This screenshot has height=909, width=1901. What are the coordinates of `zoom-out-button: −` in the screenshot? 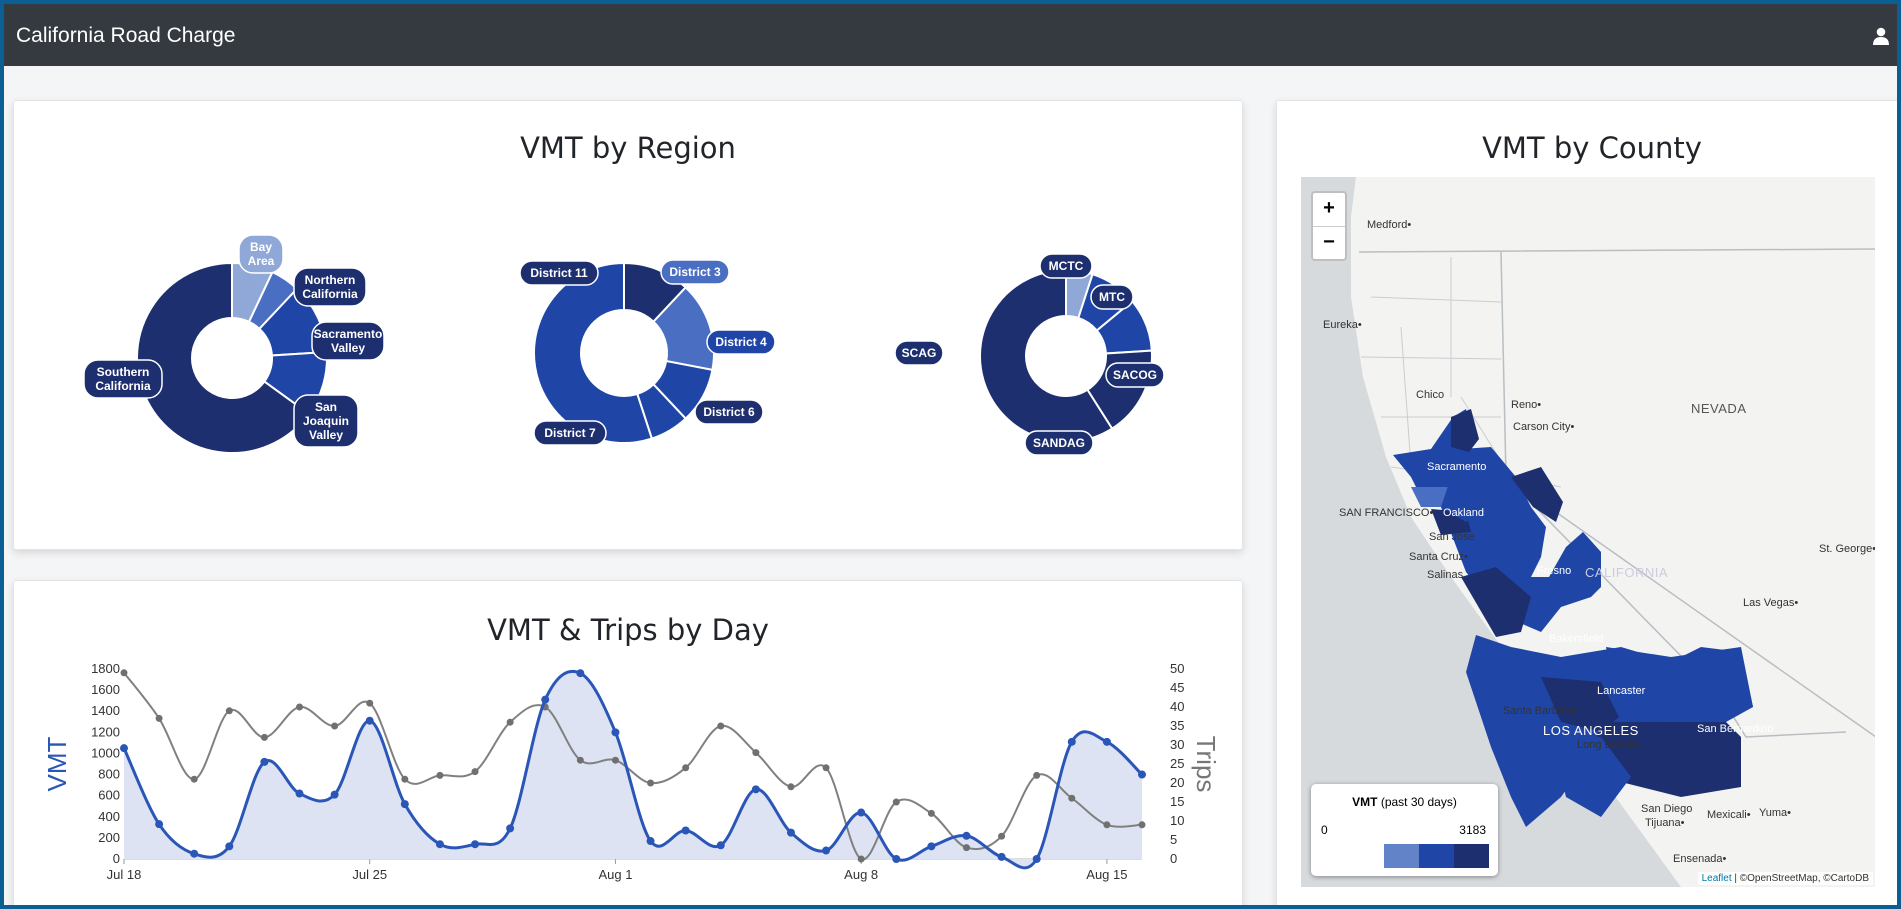 It's located at (1329, 243).